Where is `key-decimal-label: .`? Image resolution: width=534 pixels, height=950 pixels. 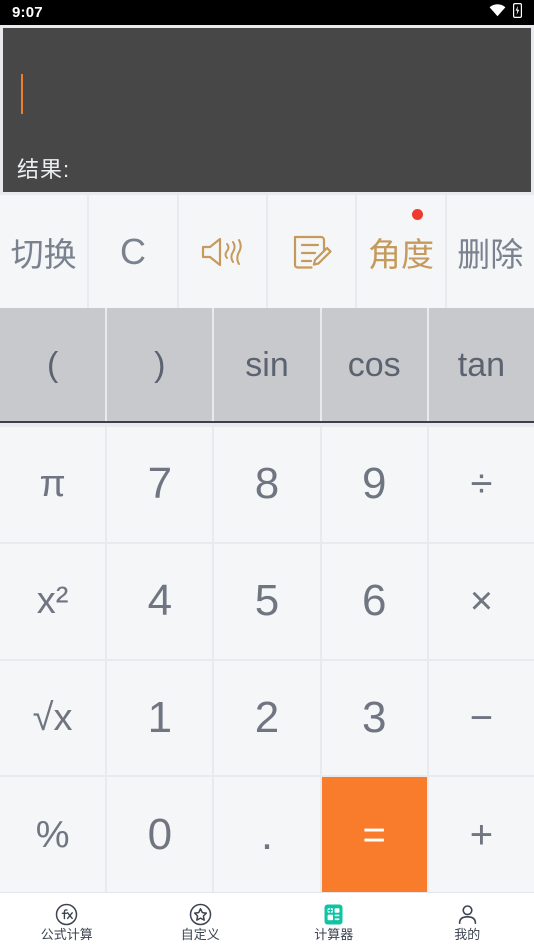
key-decimal-label: . is located at coordinates (267, 834).